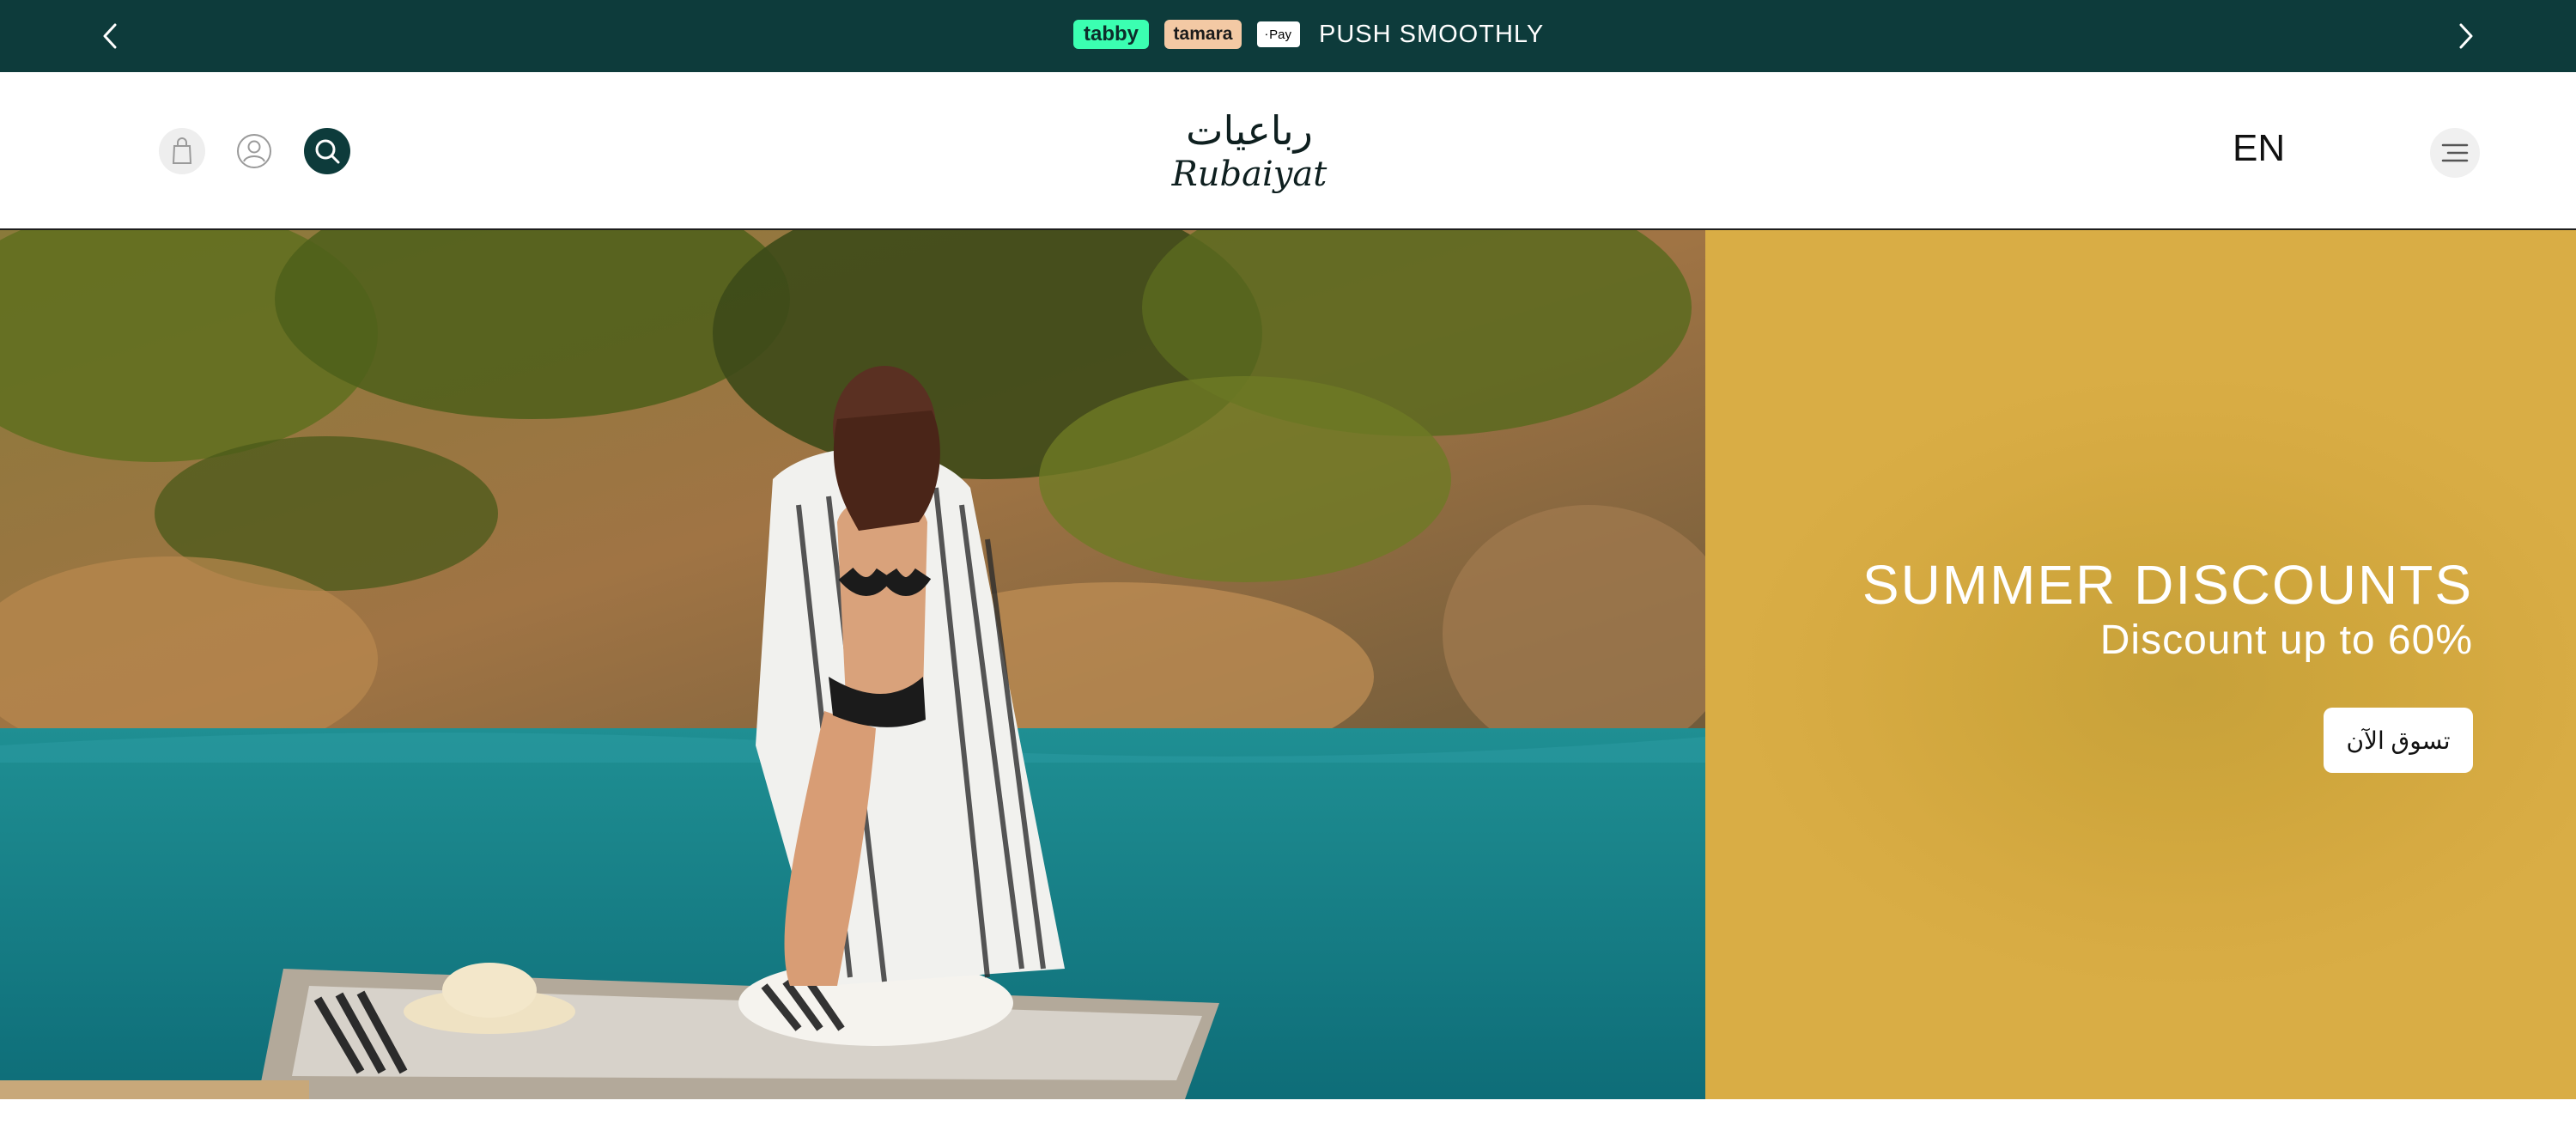 Image resolution: width=2576 pixels, height=1137 pixels. I want to click on tamara-badge: tamara, so click(1203, 34).